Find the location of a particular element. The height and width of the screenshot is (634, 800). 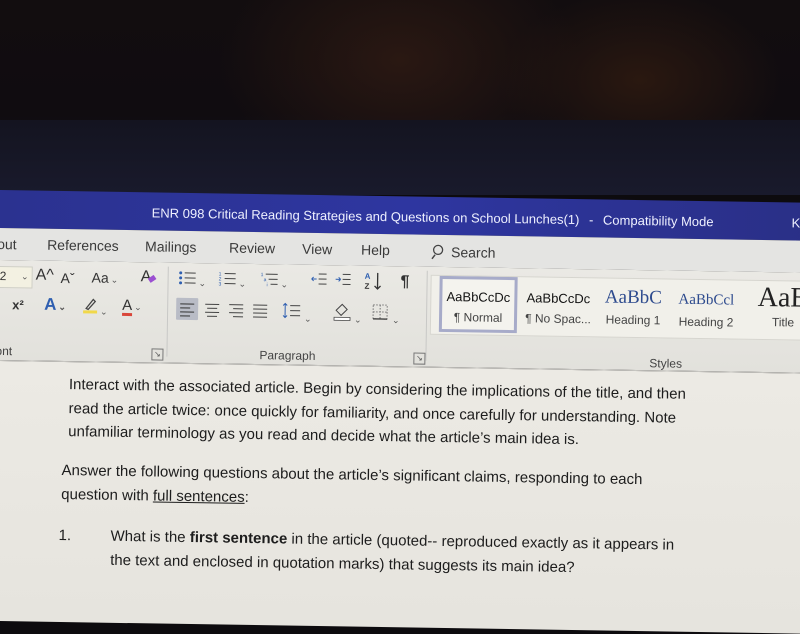

style-title: AaB Title is located at coordinates (772, 309).